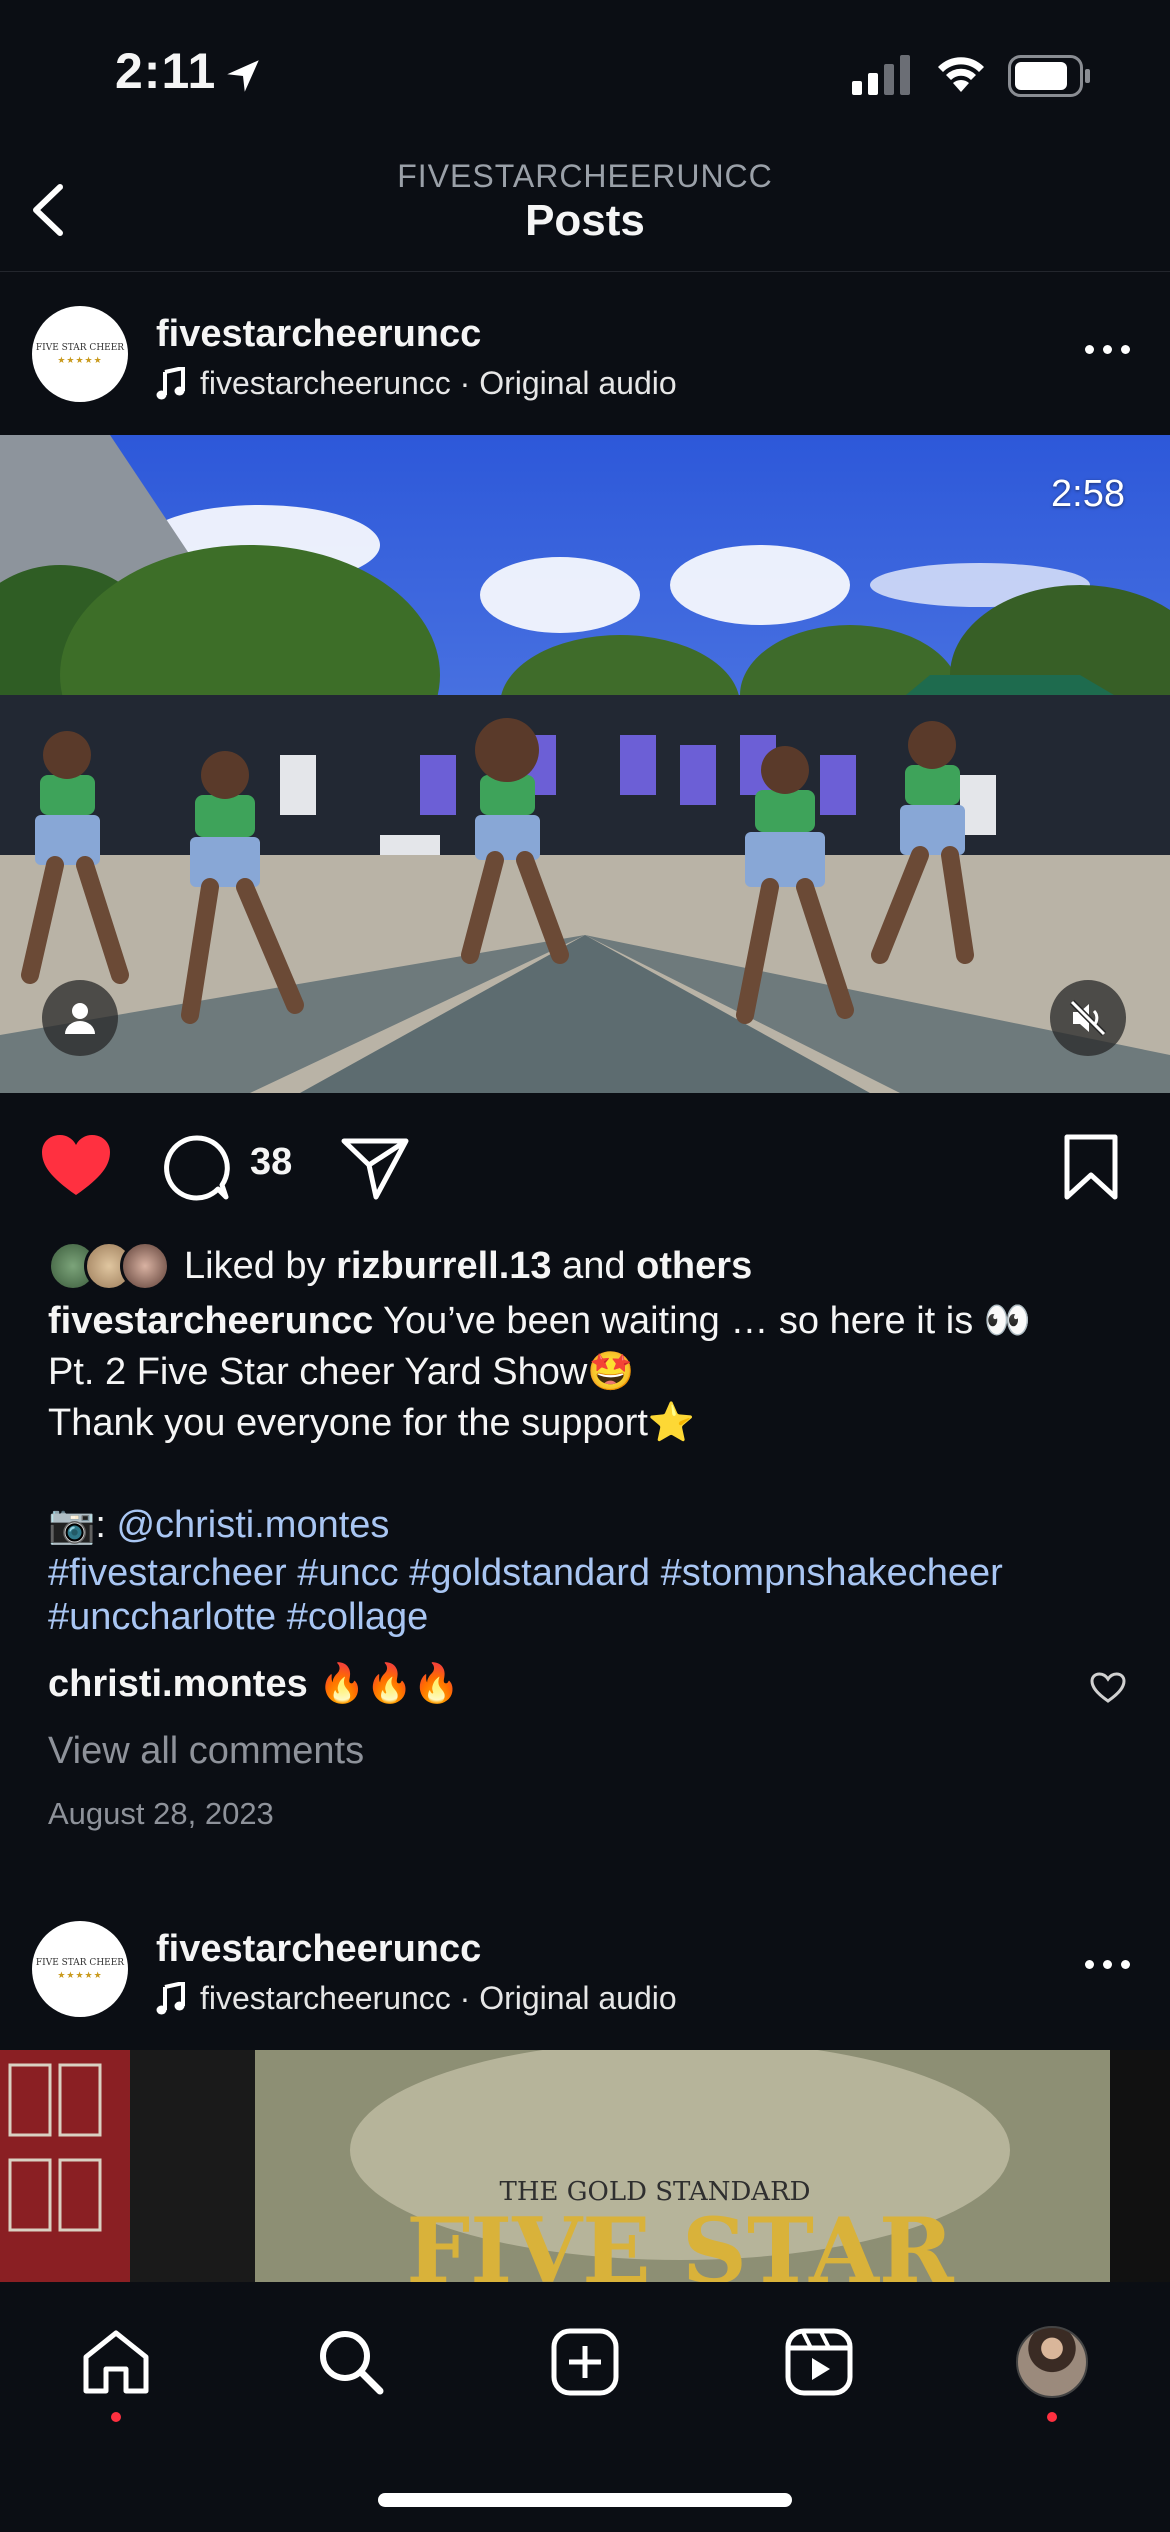 The image size is (1170, 2532). I want to click on person-icon, so click(80, 1018).